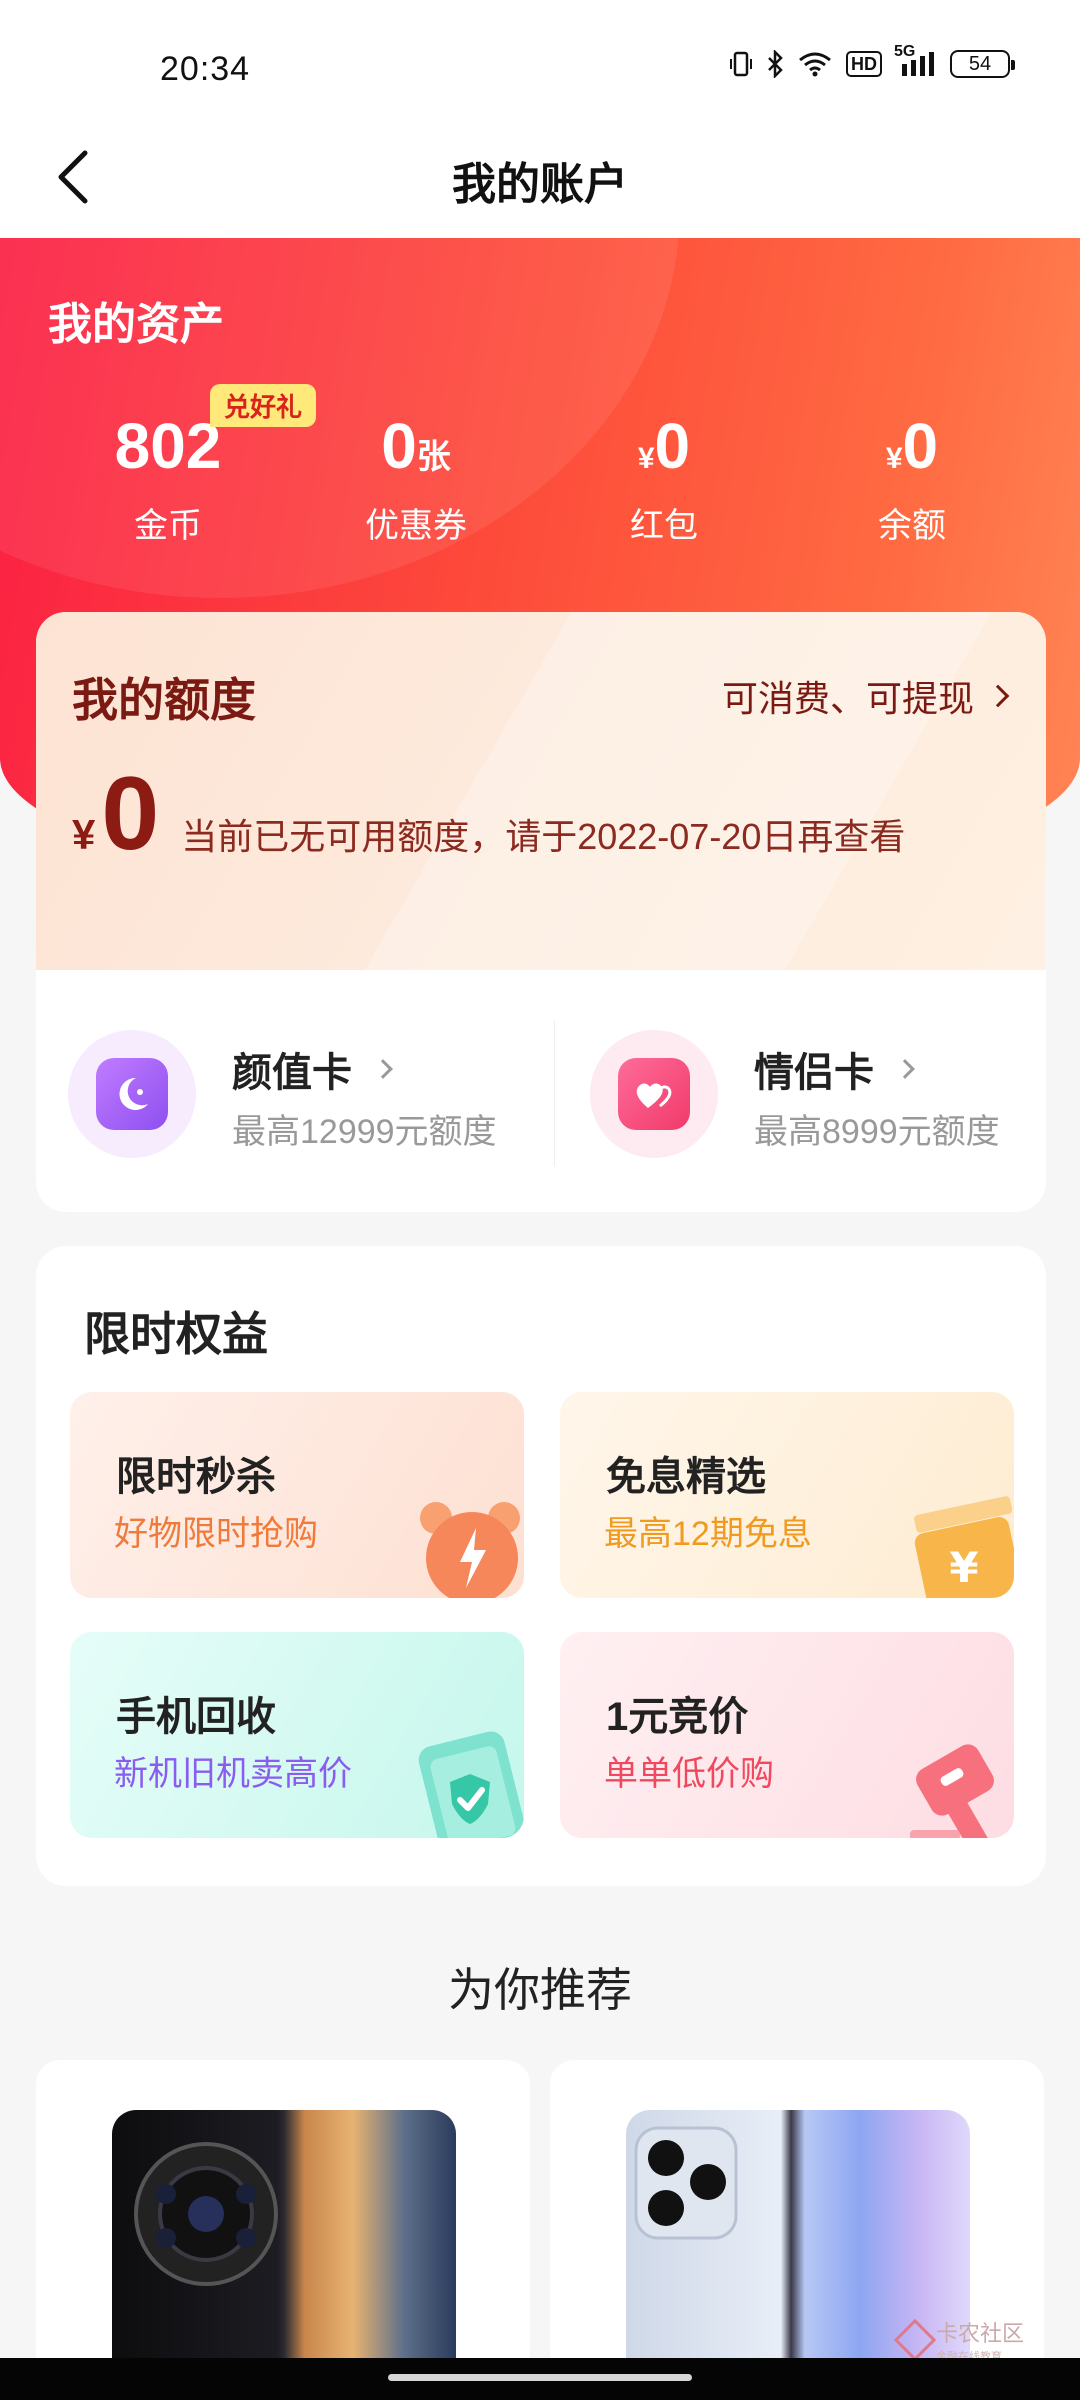  I want to click on nav-bar: 我的账户, so click(540, 179).